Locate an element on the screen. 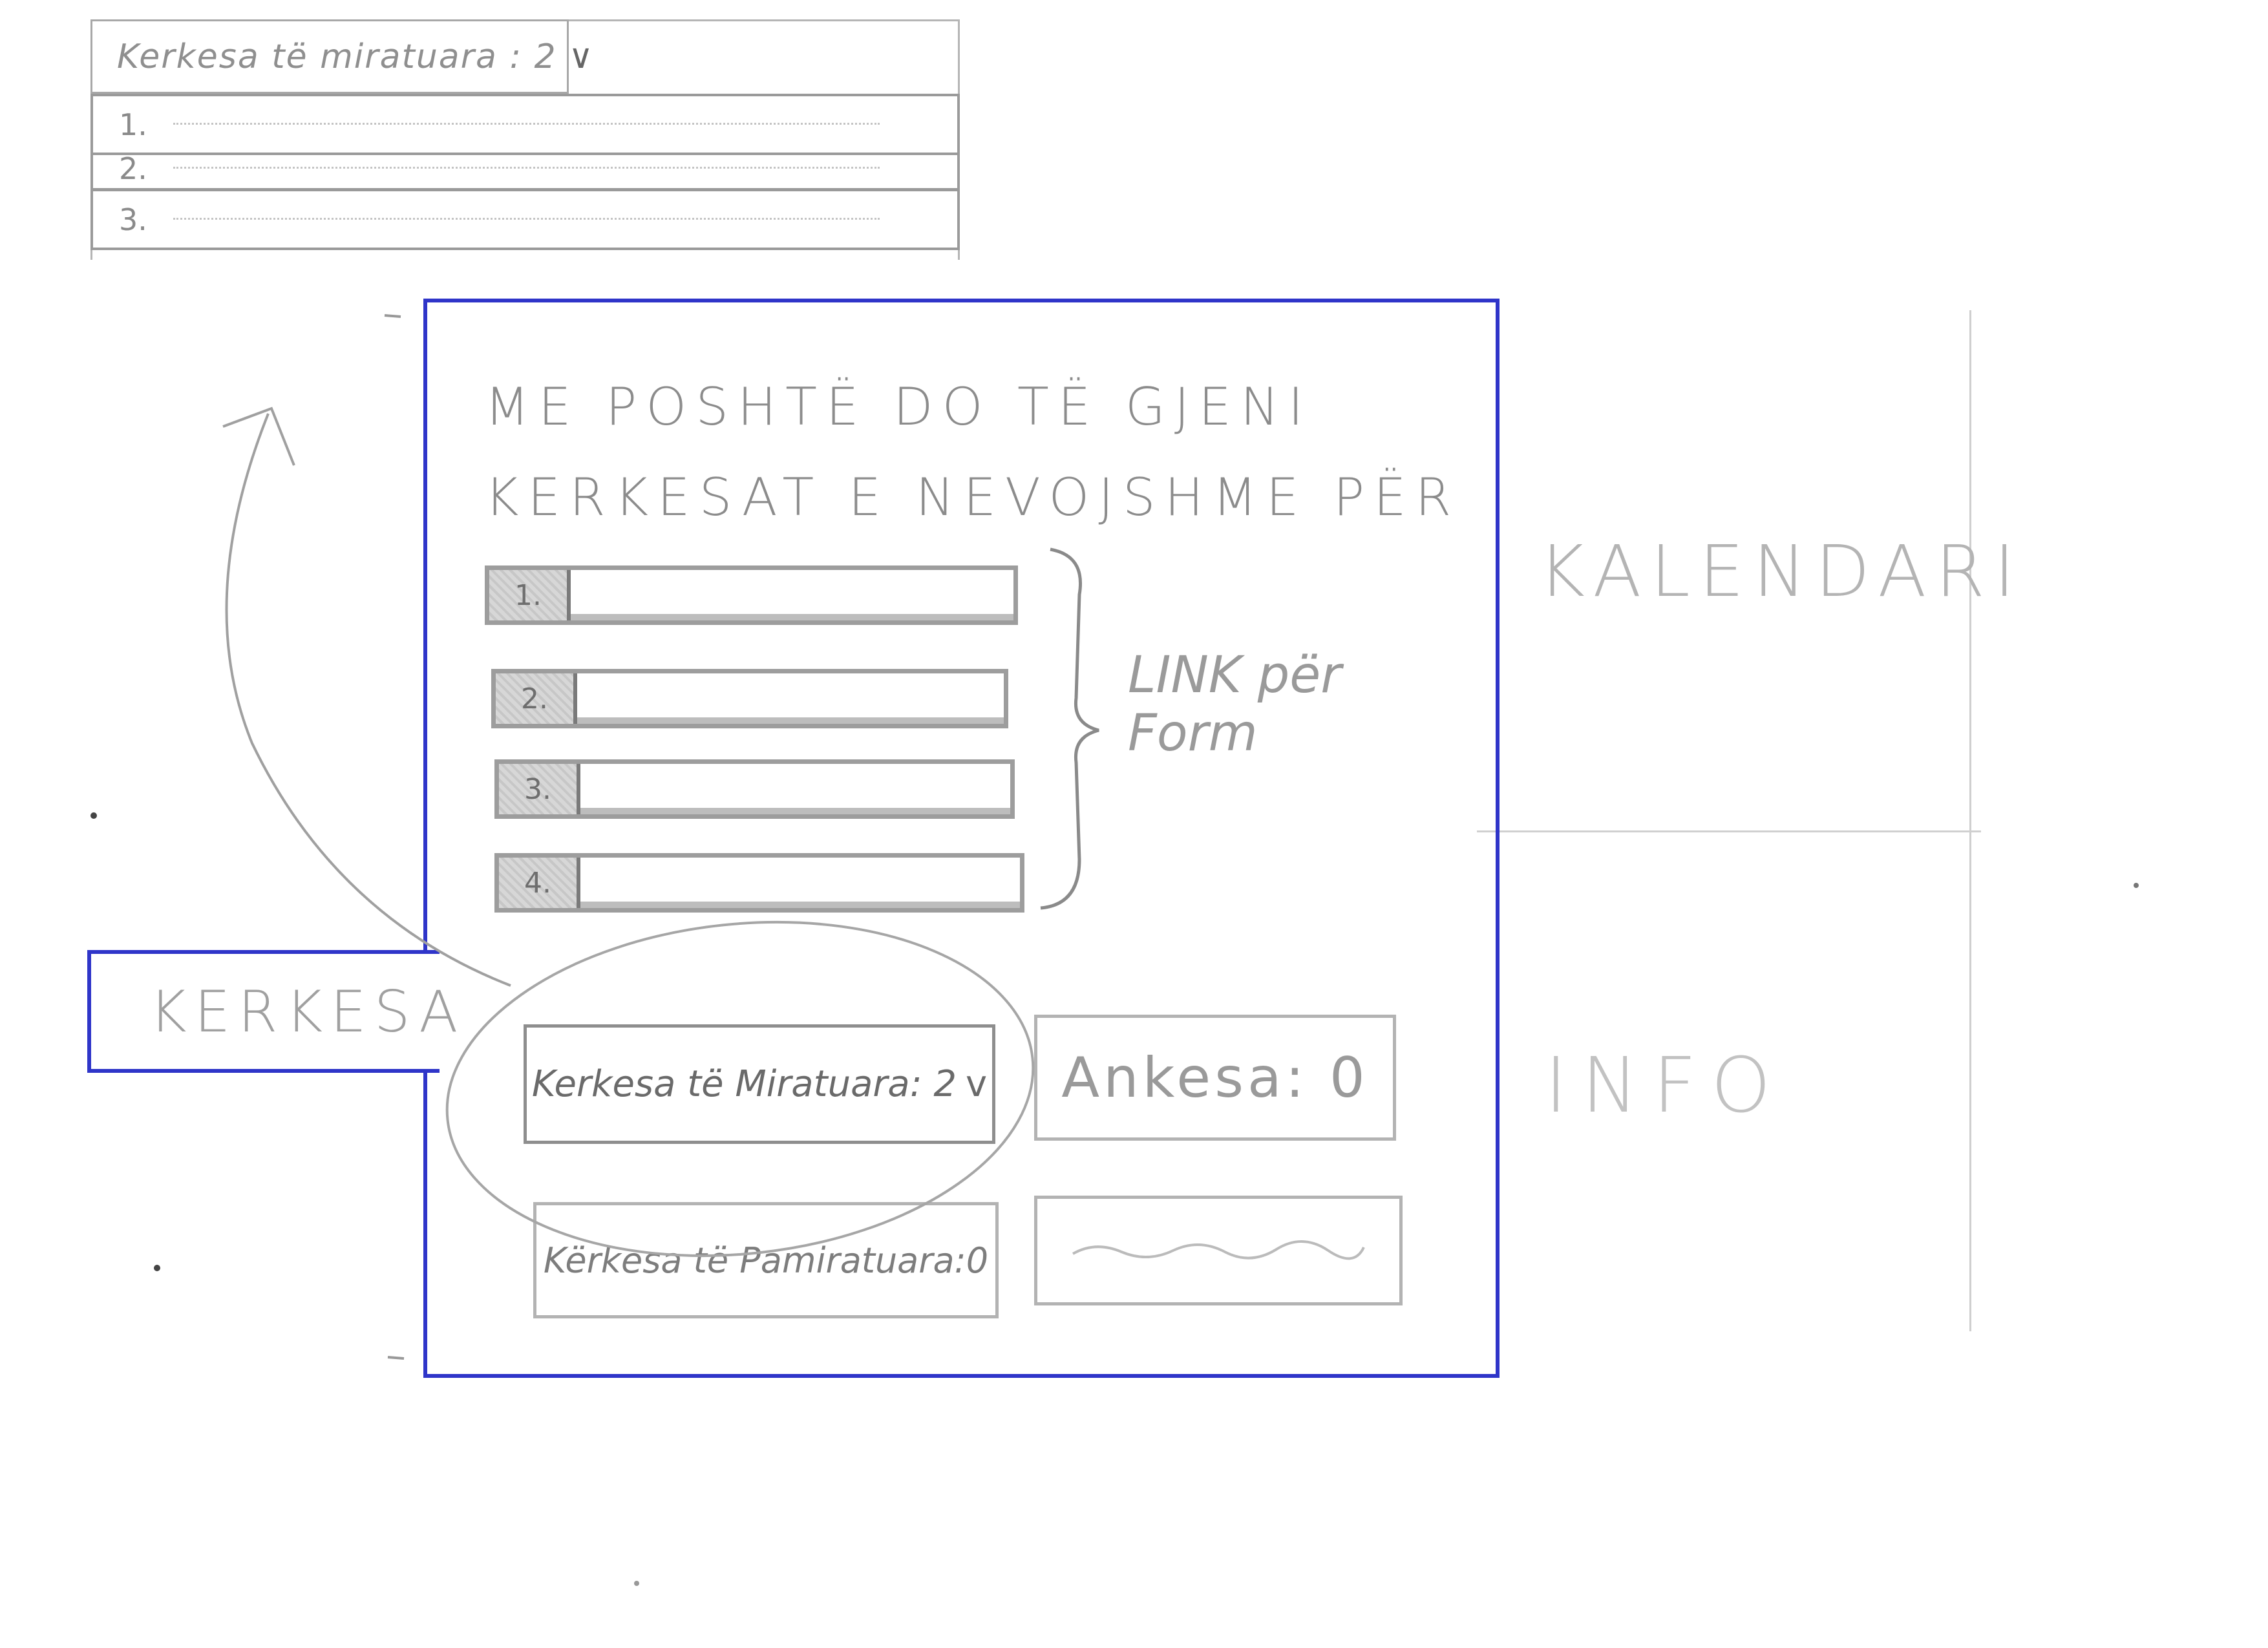 Image resolution: width=2268 pixels, height=1648 pixels. approved-requests-label: Kerkesa të Miratuara: 2 is located at coordinates (744, 1084).